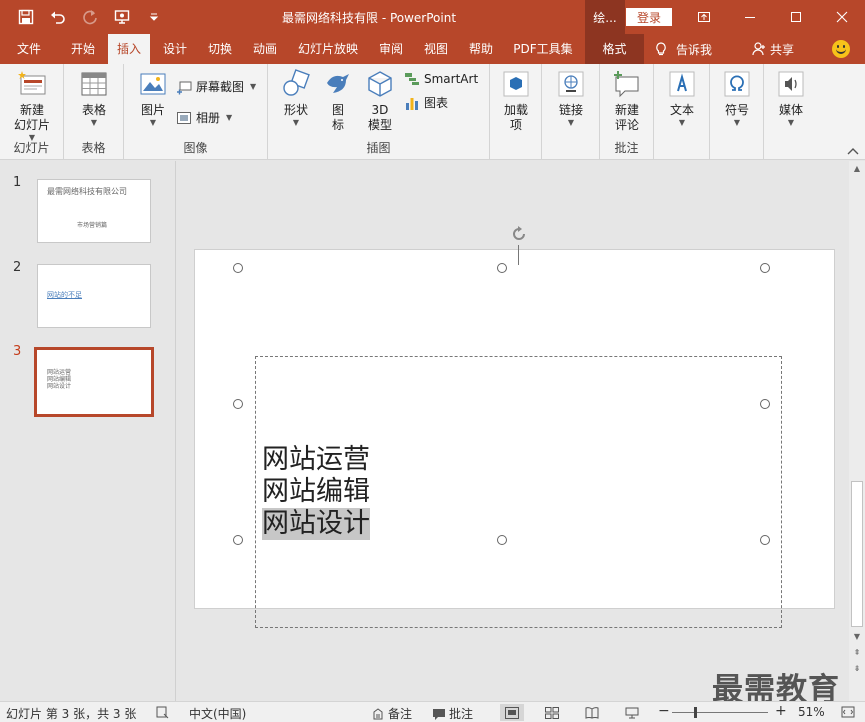  What do you see at coordinates (391, 49) in the screenshot?
I see `tab-review: 审阅` at bounding box center [391, 49].